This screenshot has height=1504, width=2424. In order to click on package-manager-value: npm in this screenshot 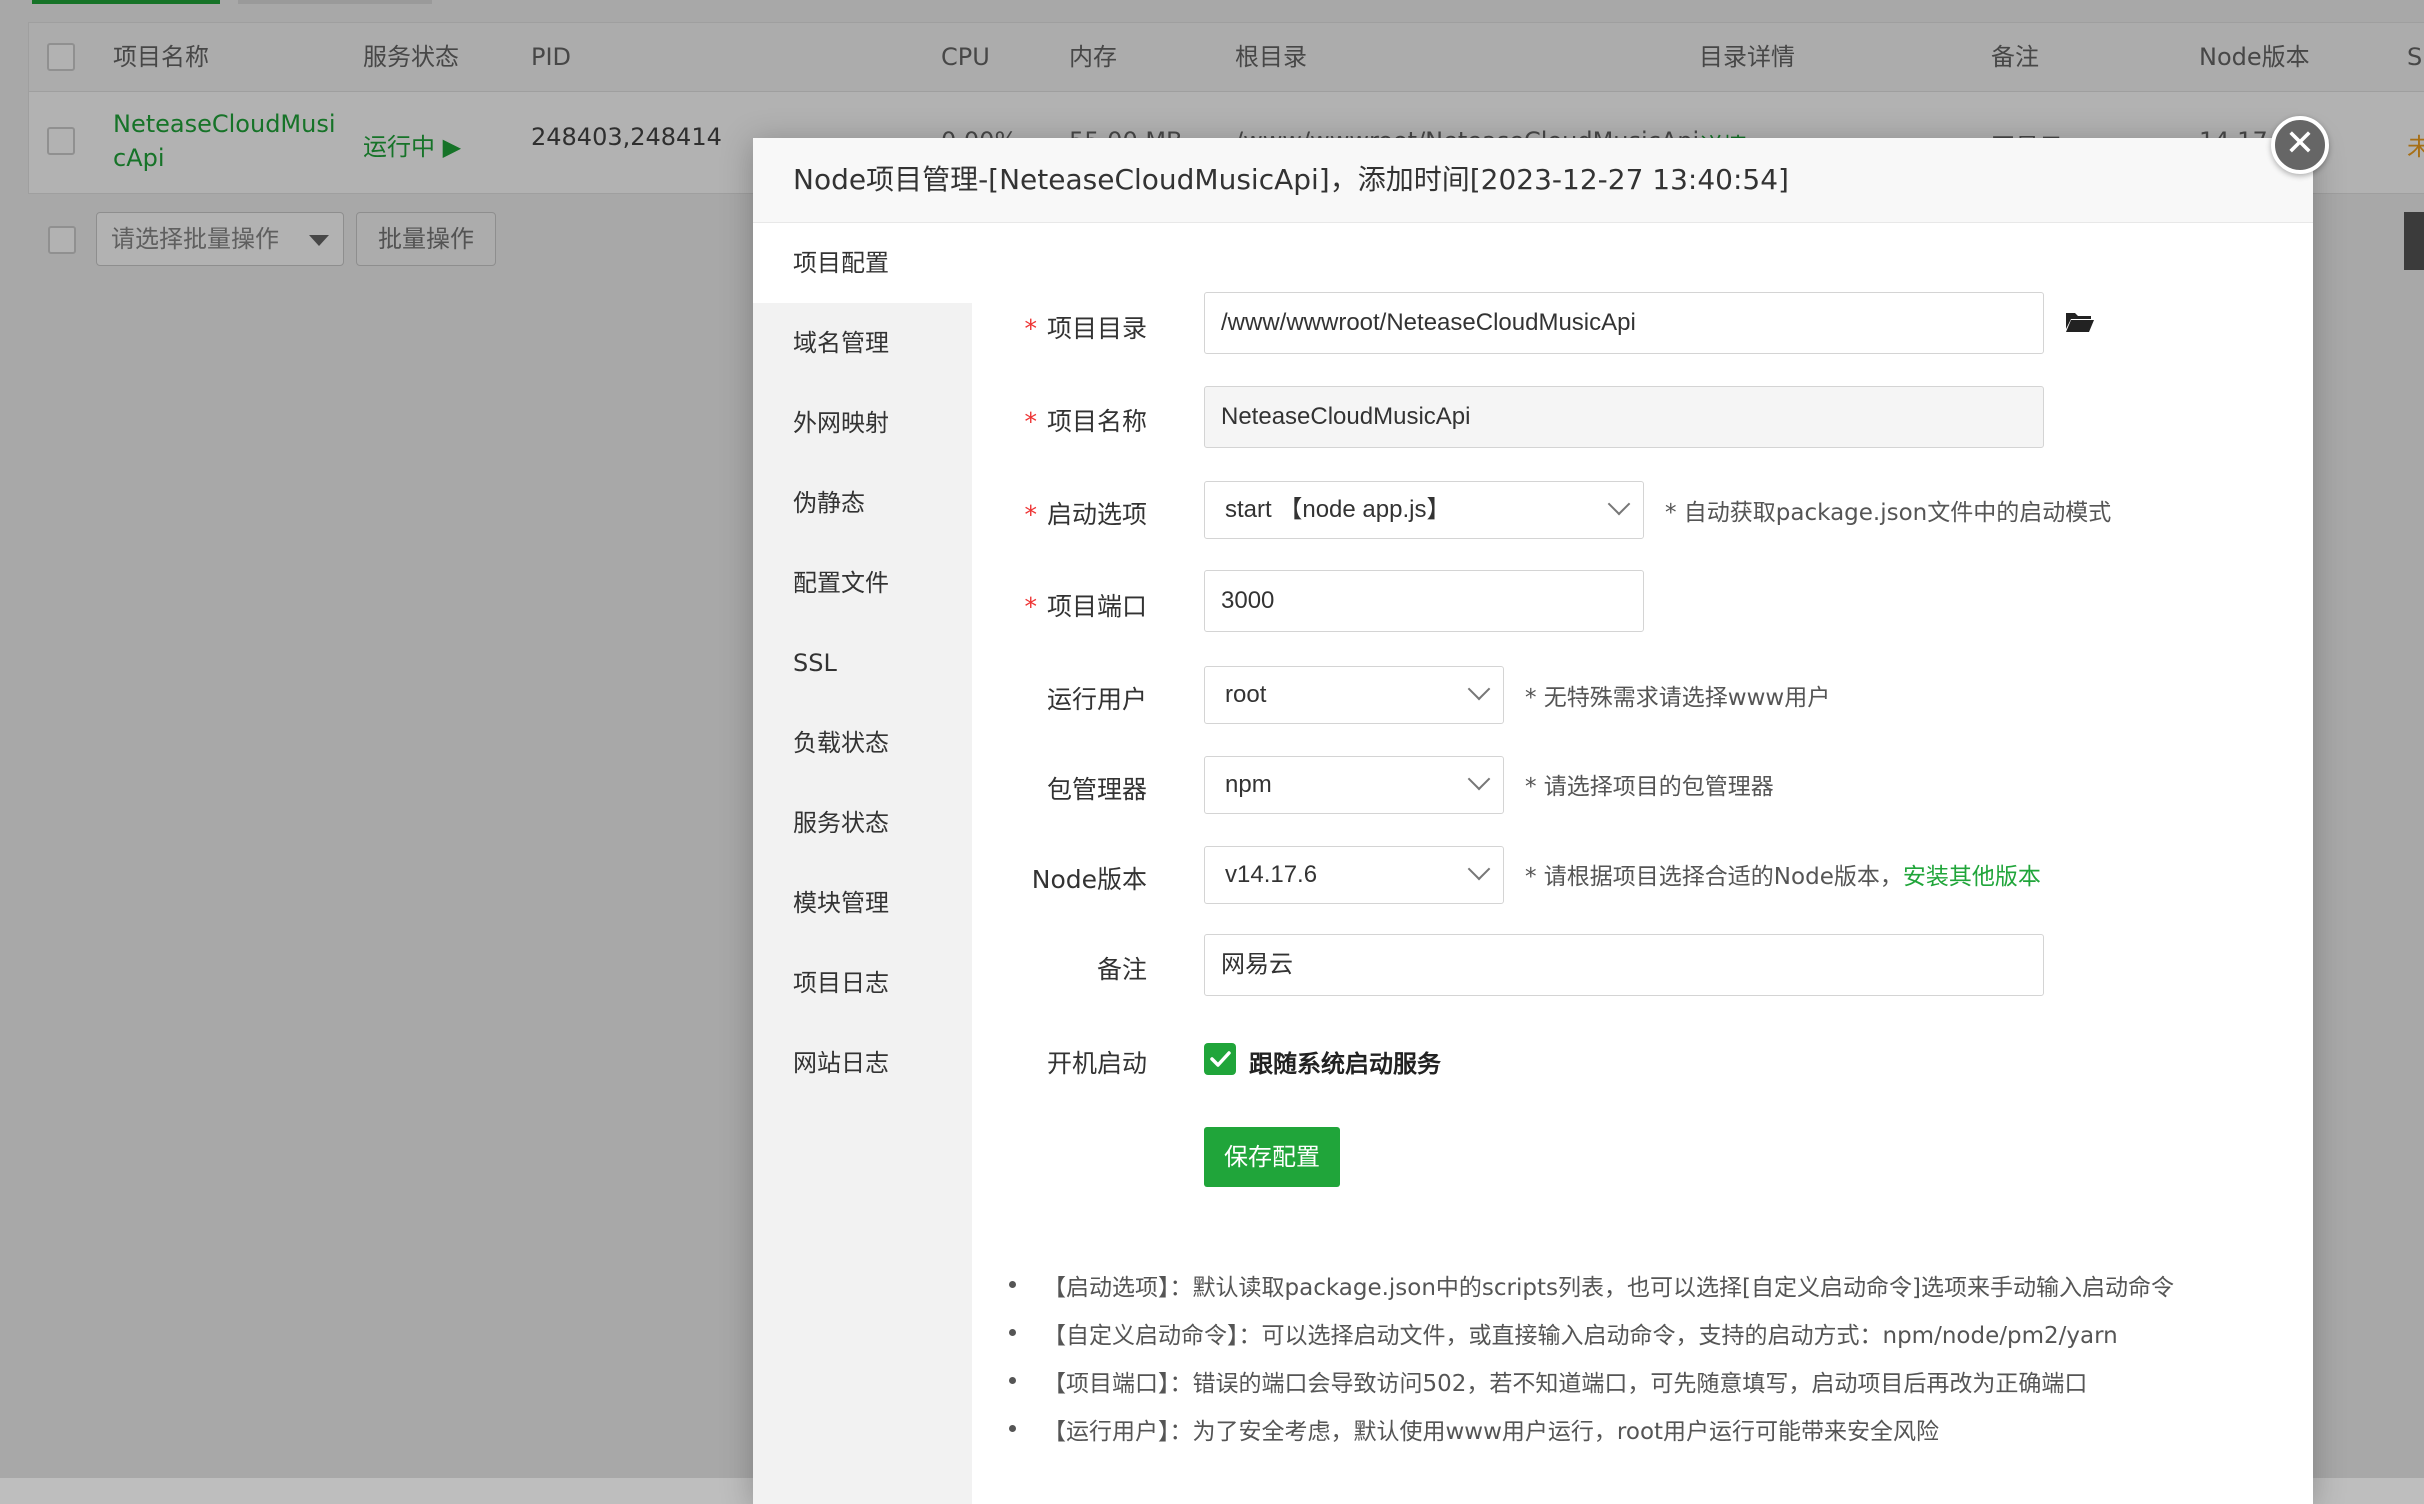, I will do `click(1248, 784)`.